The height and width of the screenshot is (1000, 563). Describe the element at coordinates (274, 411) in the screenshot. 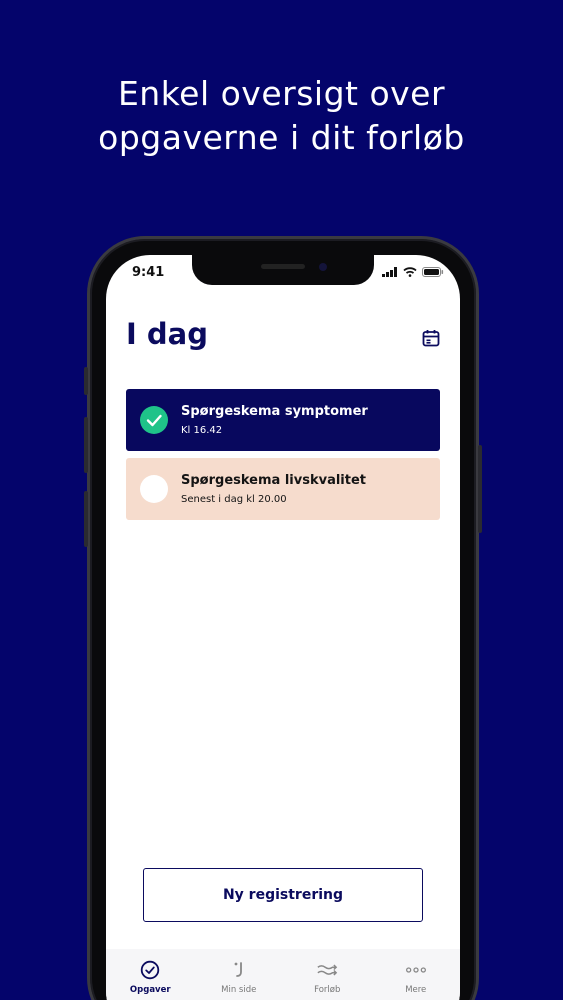

I see `task-title: Spørgeskema symptomer` at that location.